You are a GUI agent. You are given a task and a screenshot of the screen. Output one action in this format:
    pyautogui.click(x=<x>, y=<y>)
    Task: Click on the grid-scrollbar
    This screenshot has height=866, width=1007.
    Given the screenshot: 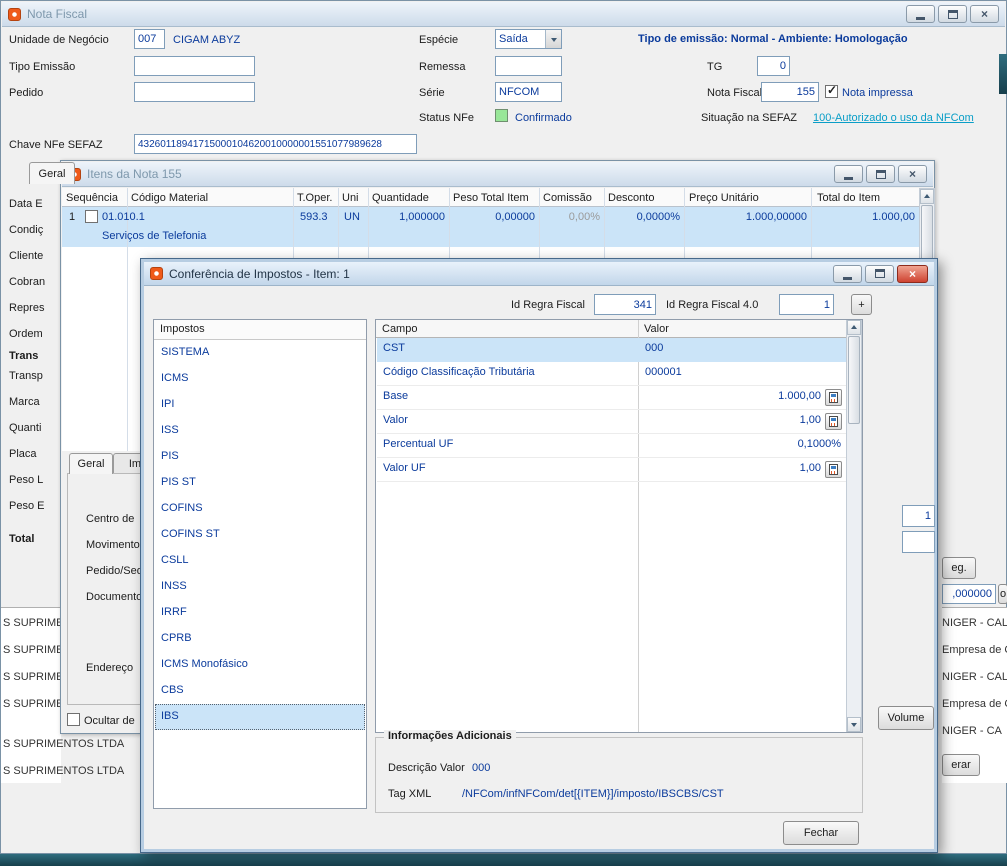 What is the action you would take?
    pyautogui.click(x=854, y=526)
    